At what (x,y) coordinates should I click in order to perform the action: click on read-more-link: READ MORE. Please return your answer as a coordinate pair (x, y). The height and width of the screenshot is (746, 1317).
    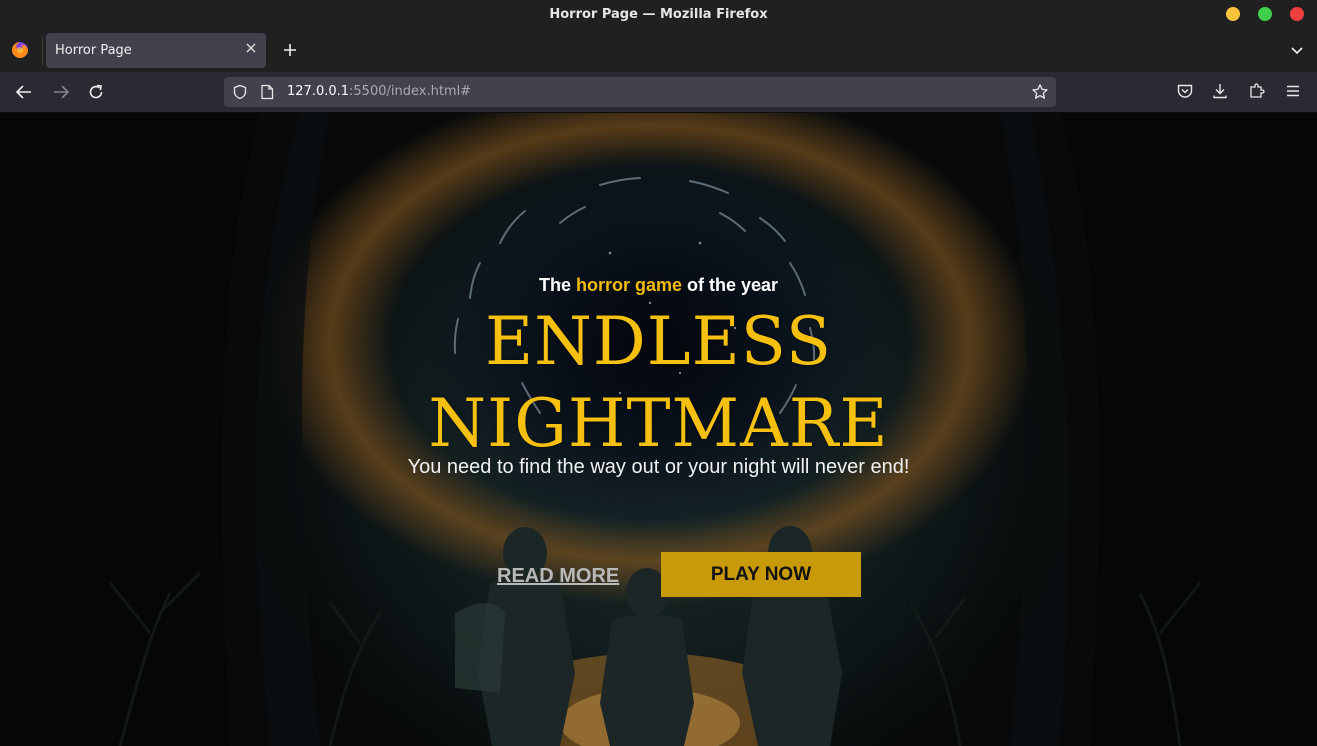
    Looking at the image, I should click on (558, 576).